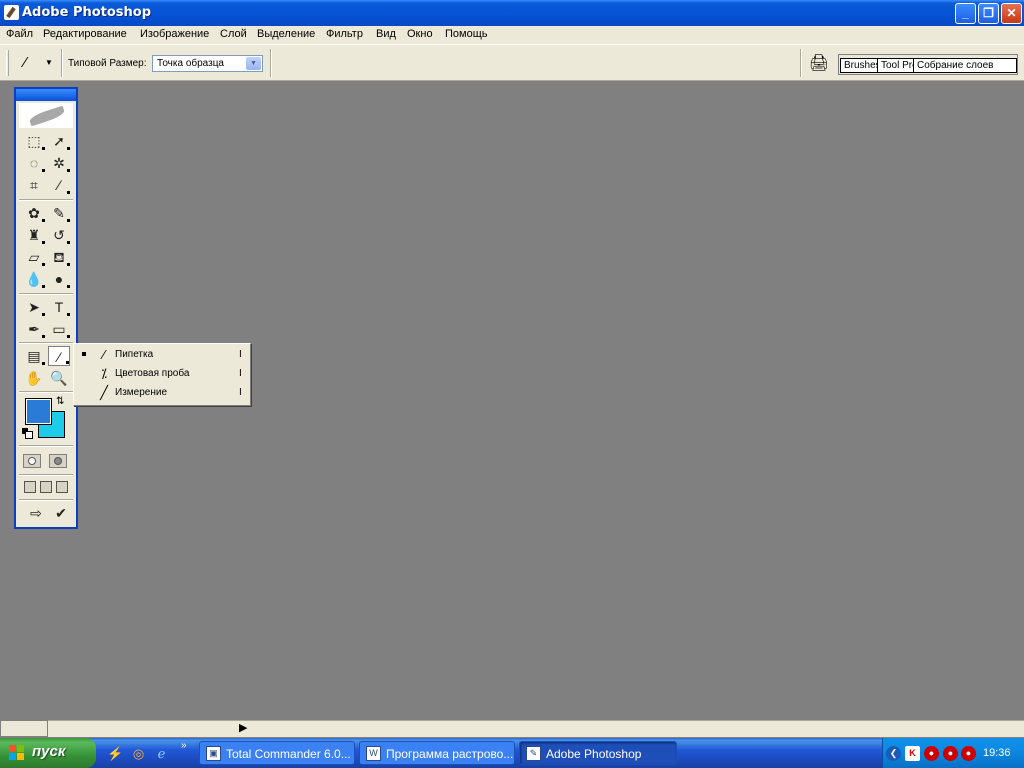  Describe the element at coordinates (512, 13) in the screenshot. I see `title-bar: Adobe Photoshop _ ❐ ✕` at that location.